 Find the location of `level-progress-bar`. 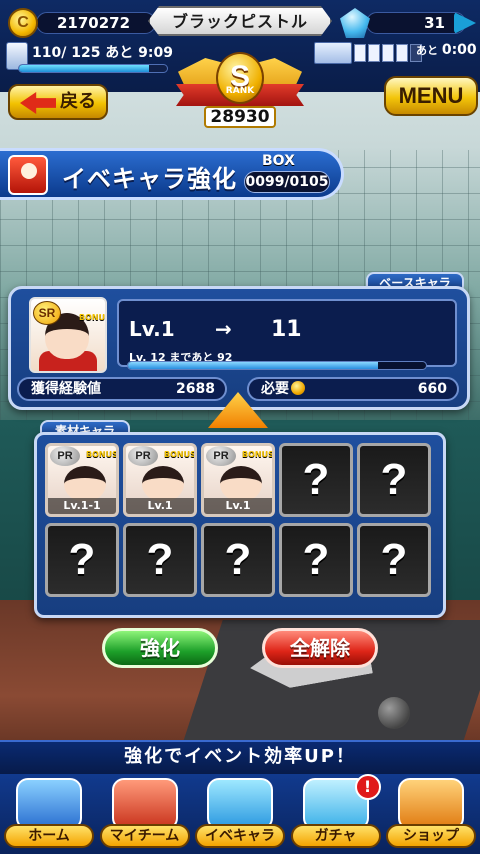

level-progress-bar is located at coordinates (277, 365).